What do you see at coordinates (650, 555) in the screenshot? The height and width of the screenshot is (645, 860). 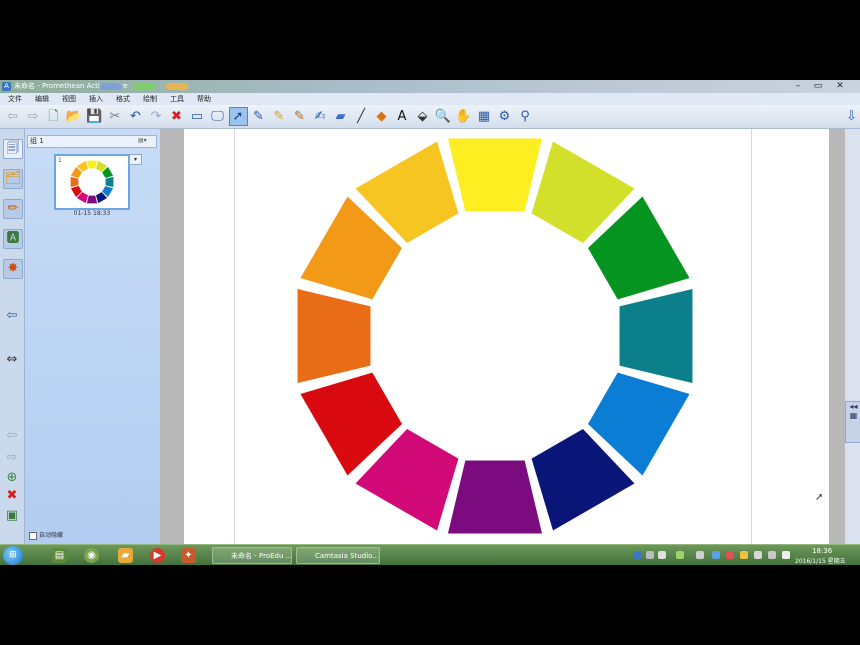 I see `tray-network-icon` at bounding box center [650, 555].